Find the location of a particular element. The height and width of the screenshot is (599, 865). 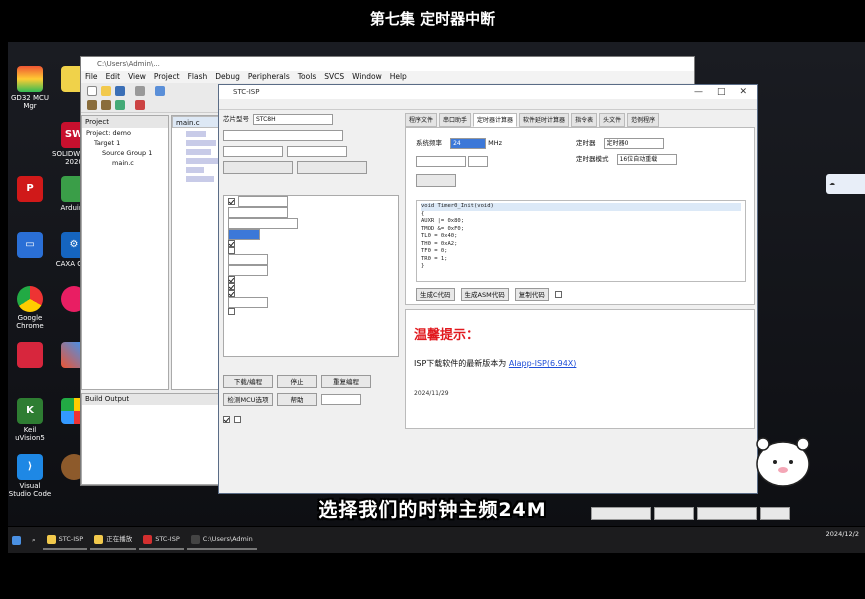

check-mcu-button: 检测MCU选项 is located at coordinates (248, 399).